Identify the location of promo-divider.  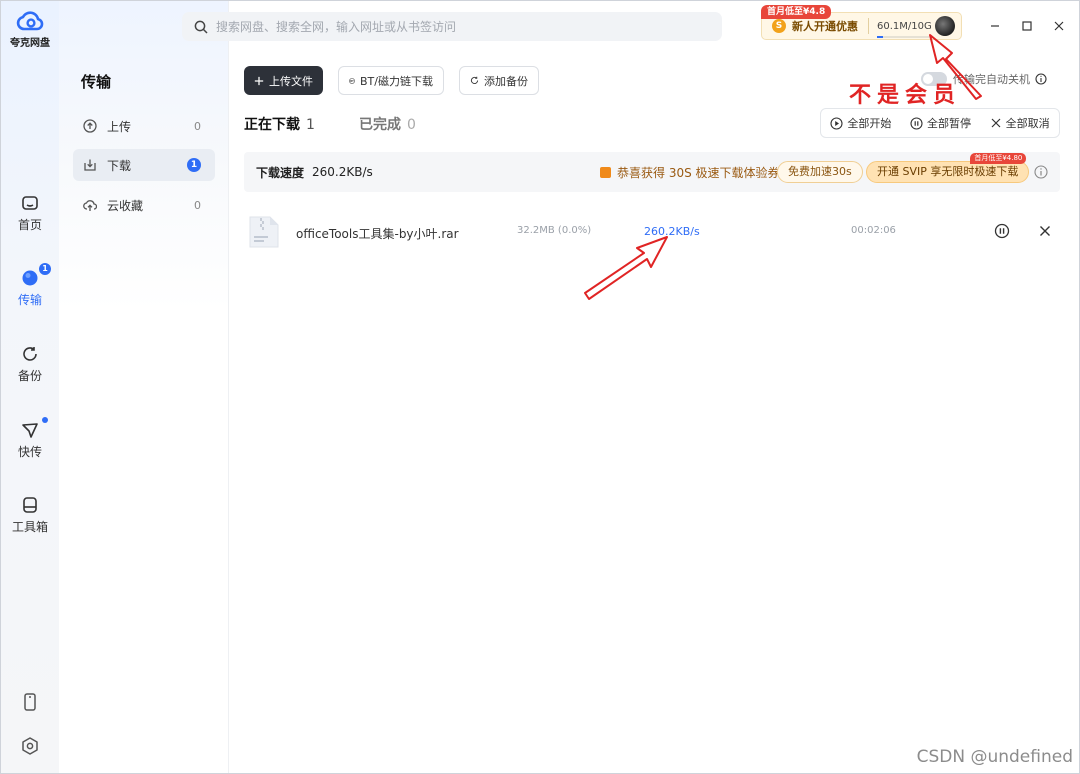
(868, 26).